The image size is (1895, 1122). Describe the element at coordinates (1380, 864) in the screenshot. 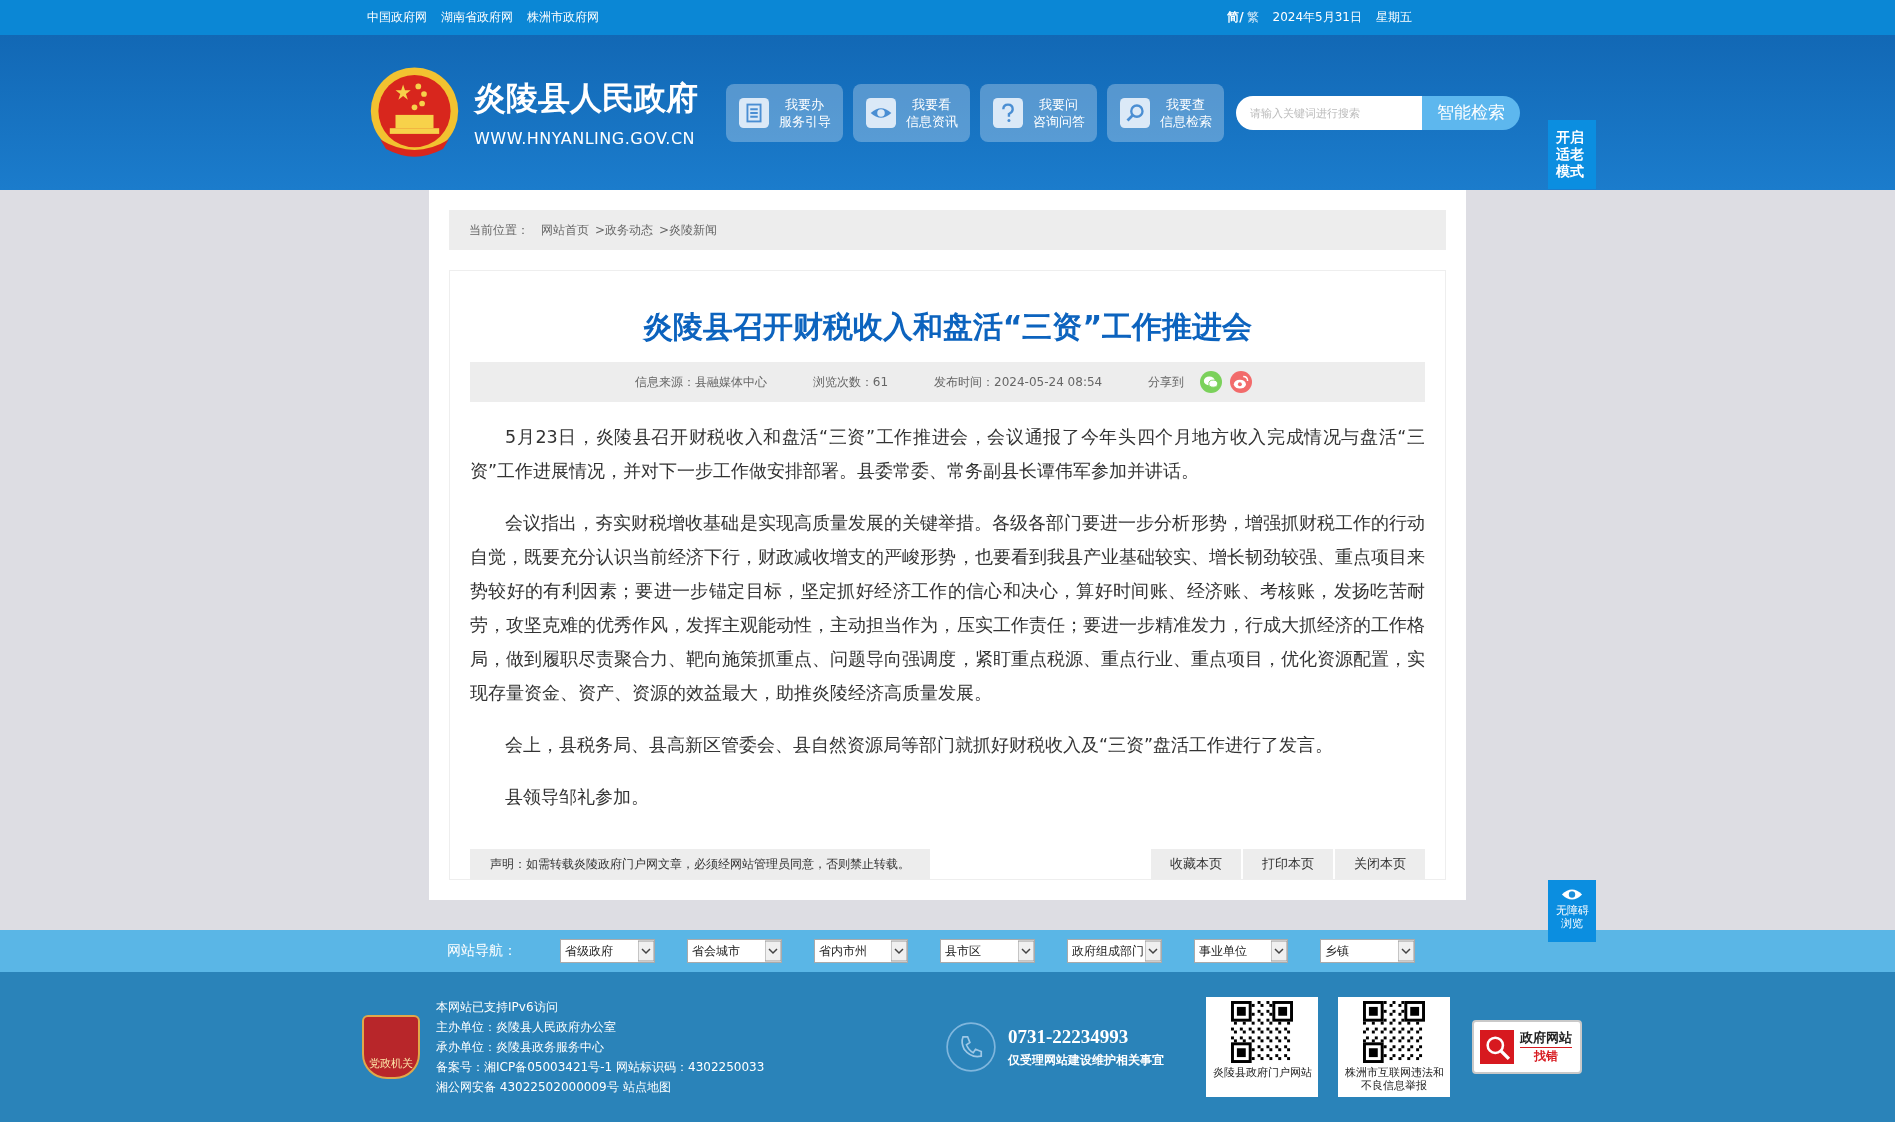

I see `page-action-button: 关闭本页` at that location.